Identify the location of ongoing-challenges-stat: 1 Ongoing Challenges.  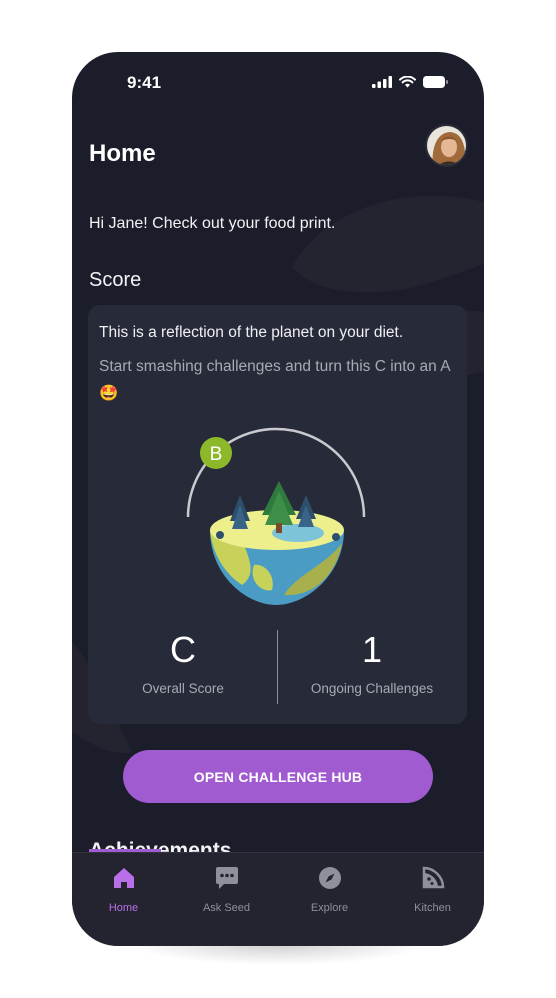
(372, 661).